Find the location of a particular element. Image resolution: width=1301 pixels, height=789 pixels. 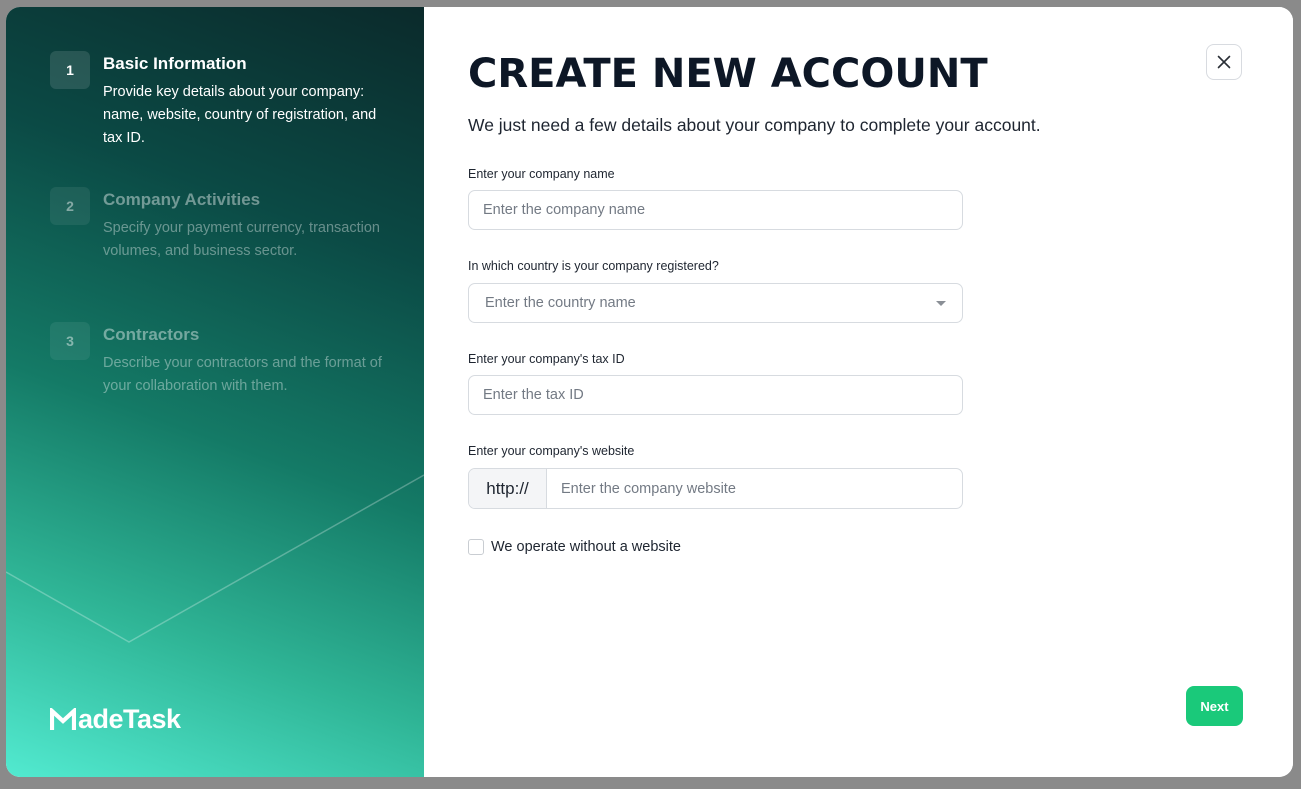

close-button is located at coordinates (1224, 62).